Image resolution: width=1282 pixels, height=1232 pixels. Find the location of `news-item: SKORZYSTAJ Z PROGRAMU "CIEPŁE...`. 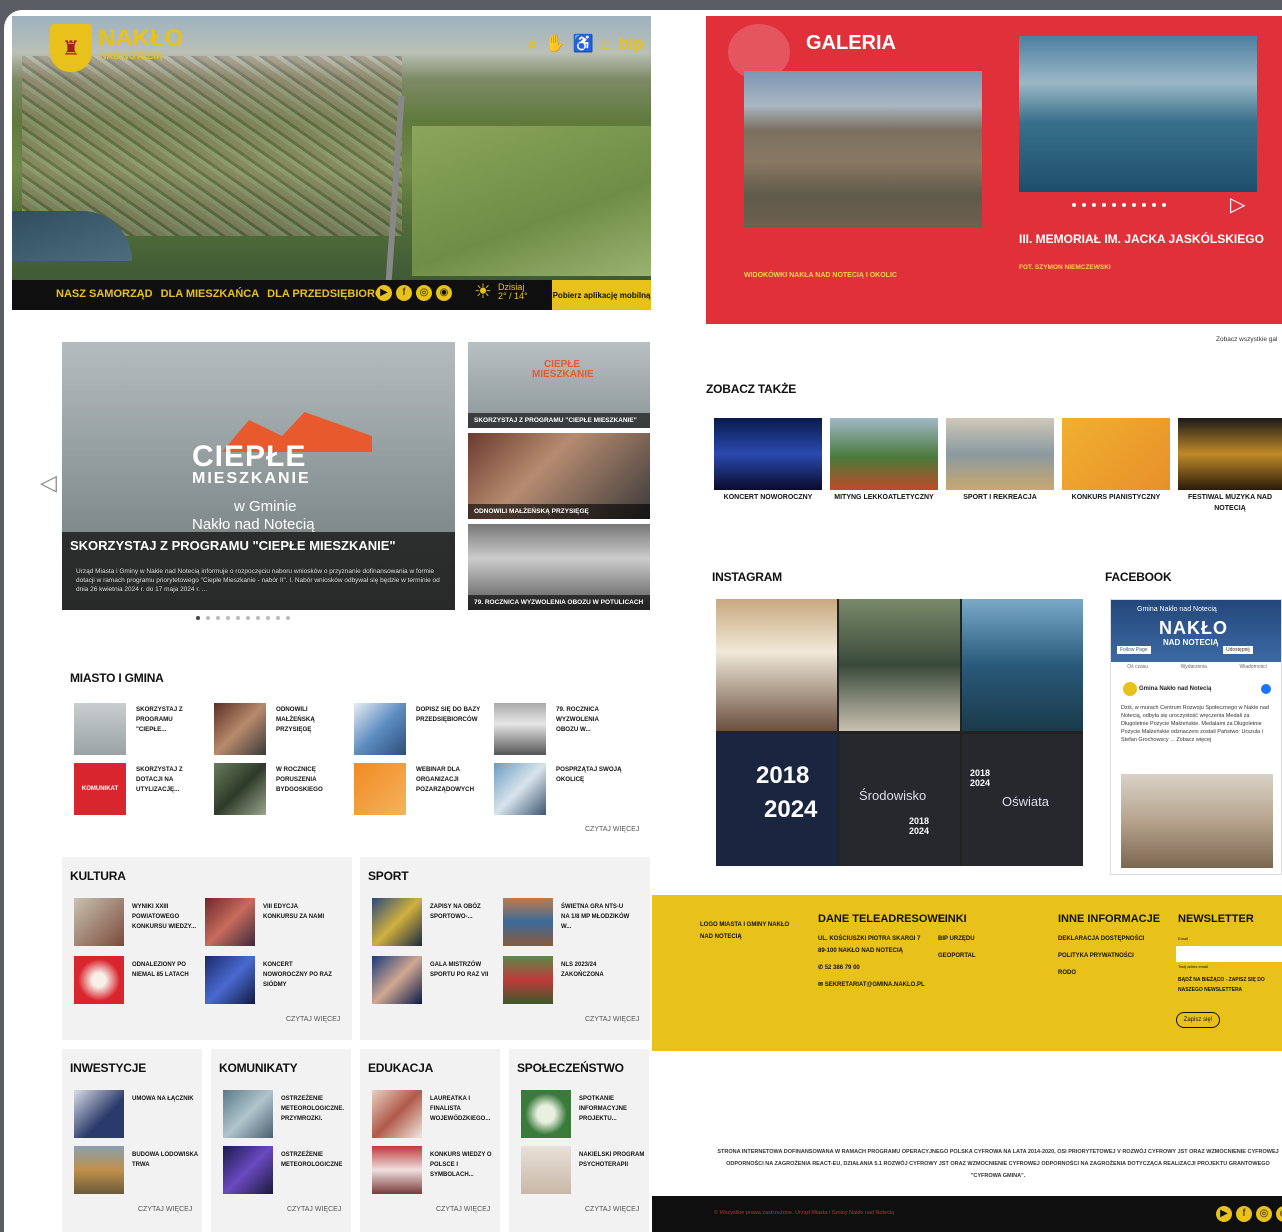

news-item: SKORZYSTAJ Z PROGRAMU "CIEPŁE... is located at coordinates (139, 729).